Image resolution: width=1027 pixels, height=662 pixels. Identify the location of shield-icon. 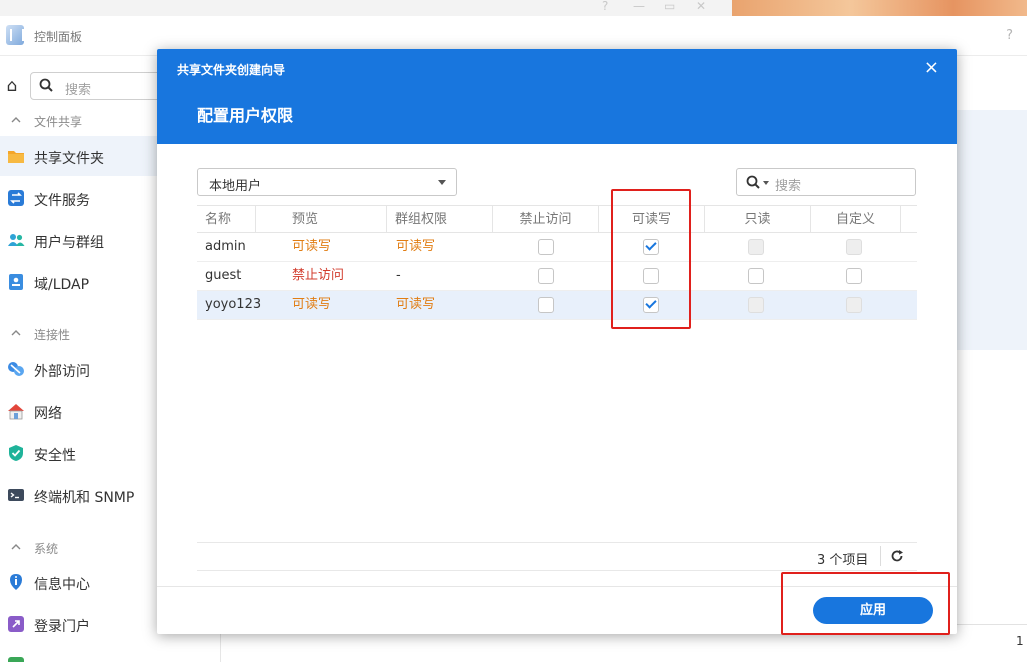
(16, 453).